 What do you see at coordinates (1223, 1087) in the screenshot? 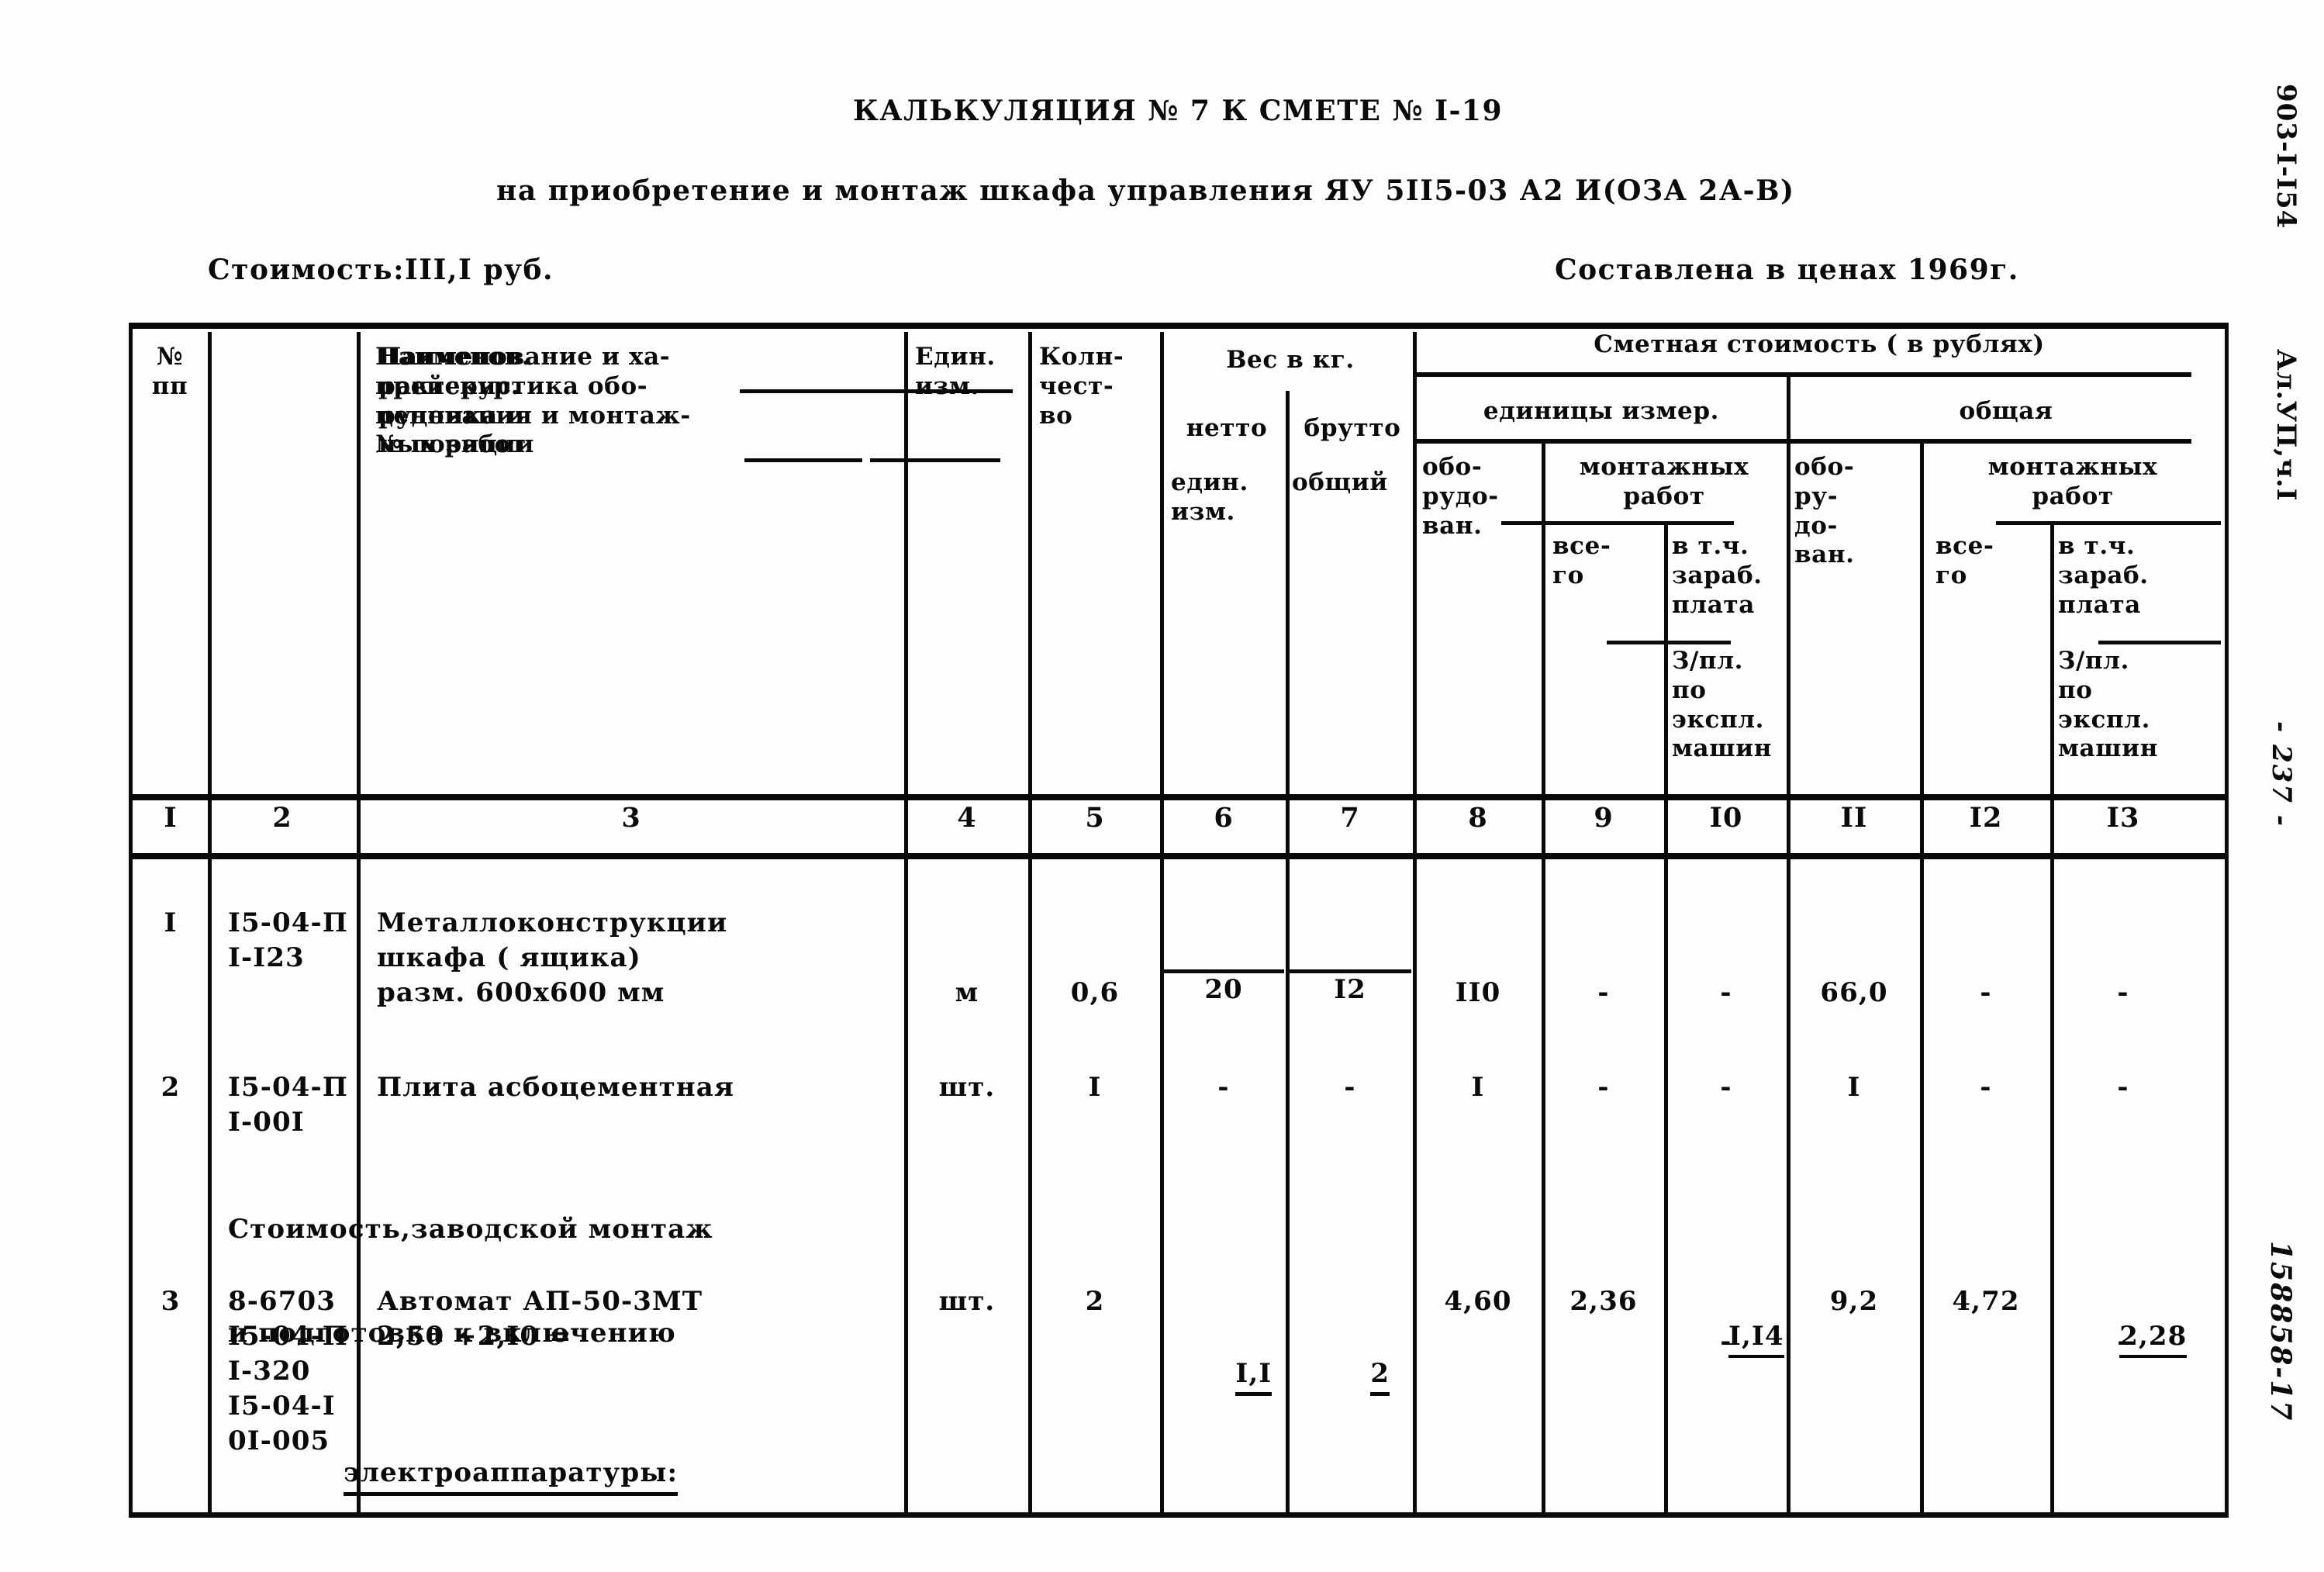
I see `row2-netto: -` at bounding box center [1223, 1087].